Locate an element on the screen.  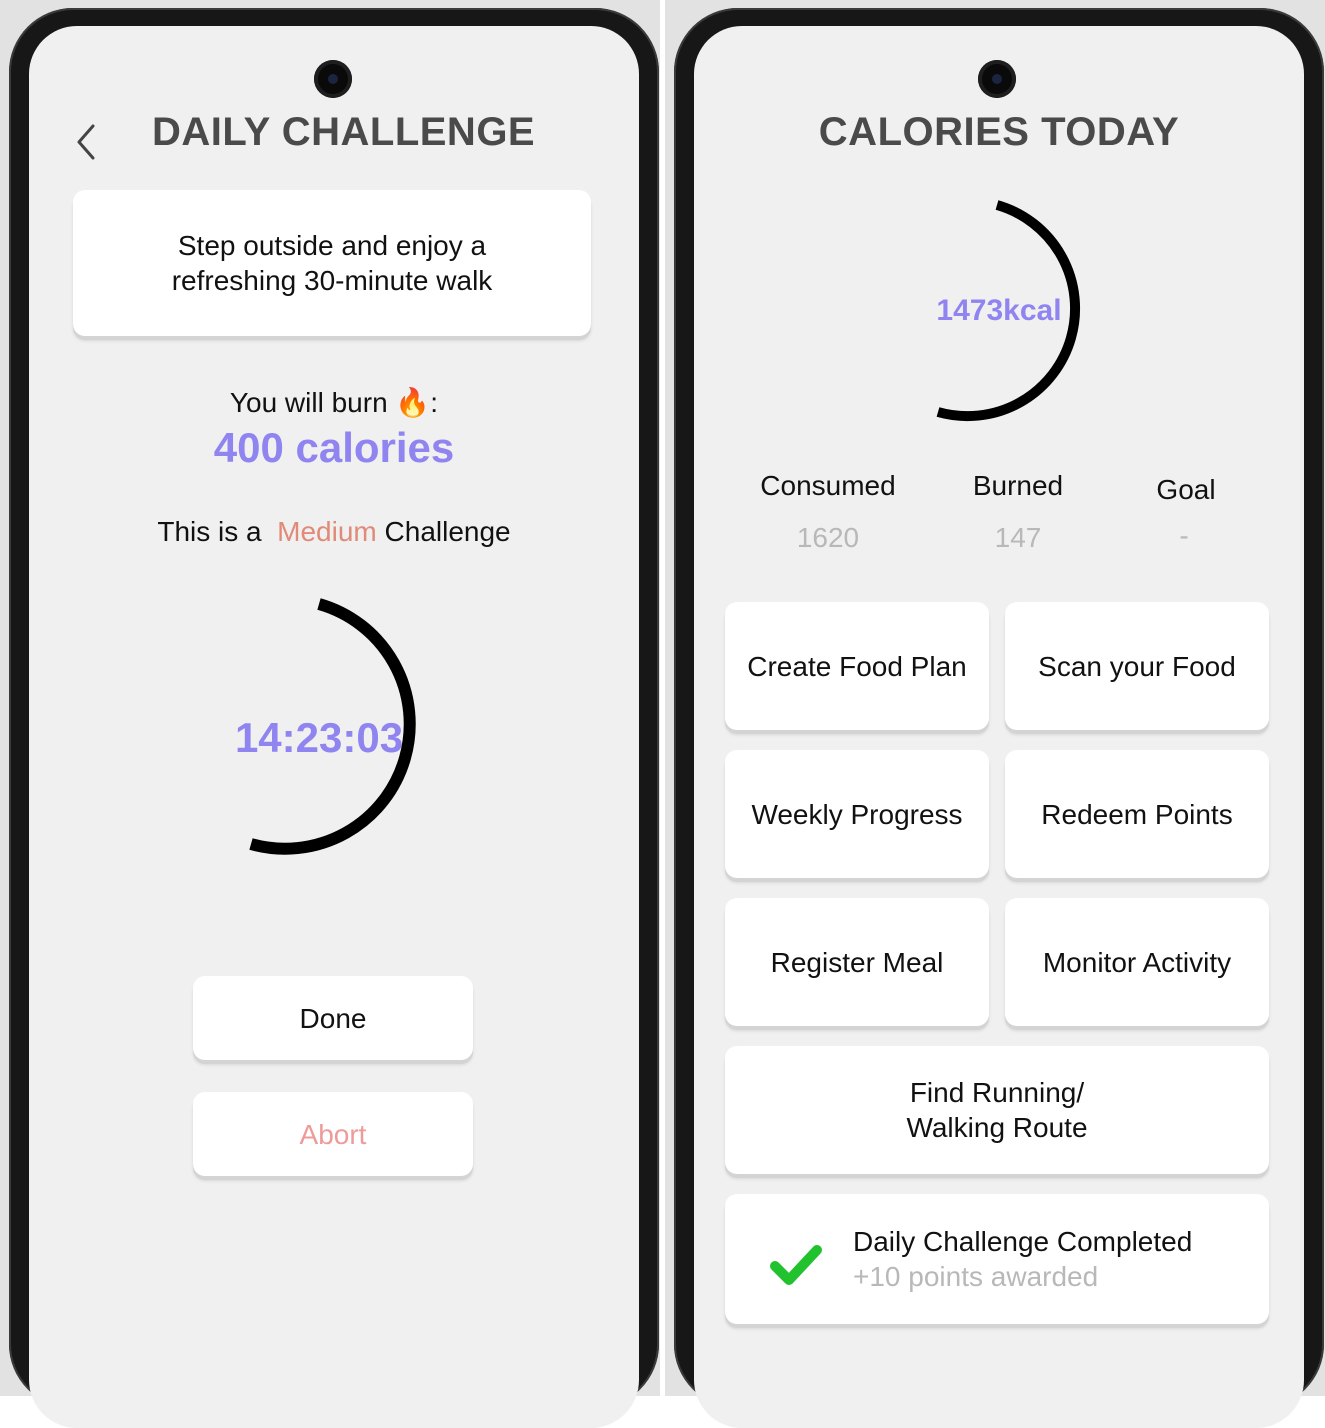
challenge-completed-label: Daily Challenge Completed is located at coordinates (1023, 1241).